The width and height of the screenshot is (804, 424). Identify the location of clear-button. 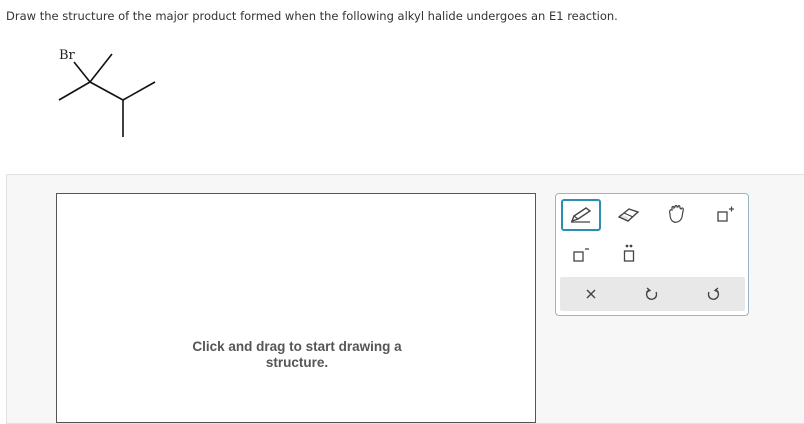
(591, 294).